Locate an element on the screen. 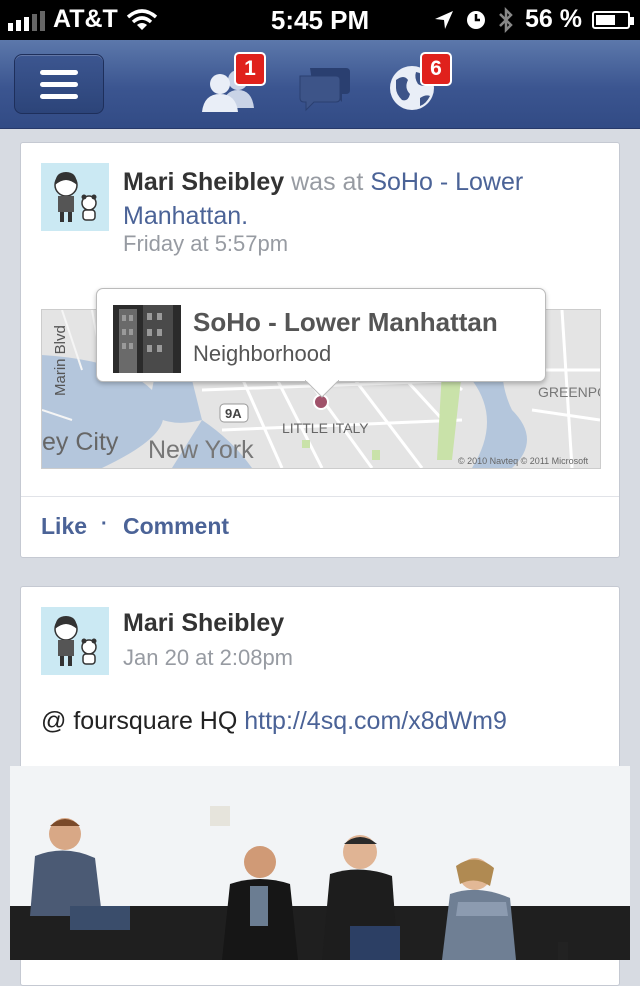 This screenshot has width=640, height=986. notifications-badge: 6 is located at coordinates (436, 69).